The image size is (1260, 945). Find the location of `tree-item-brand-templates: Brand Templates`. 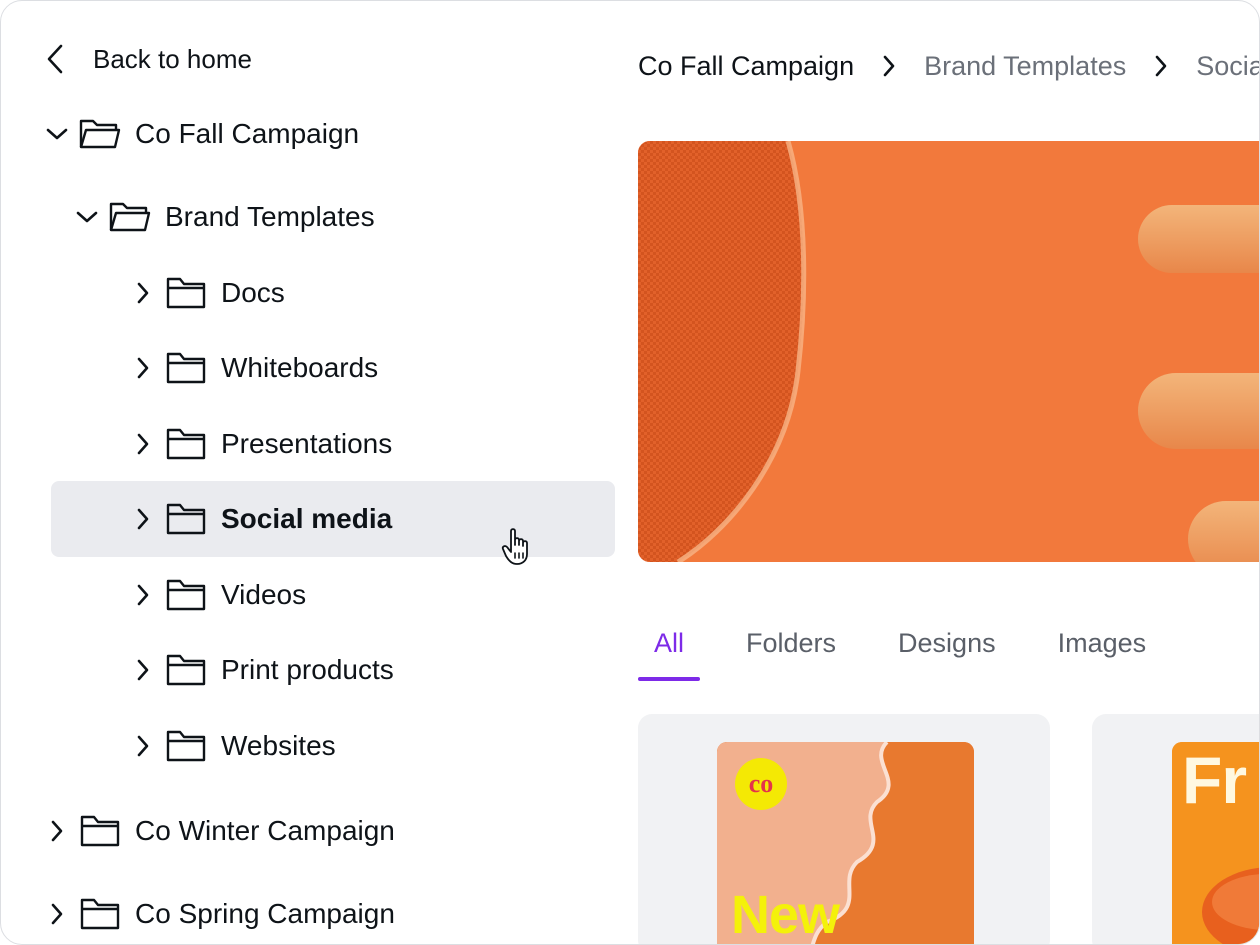

tree-item-brand-templates: Brand Templates is located at coordinates (224, 217).